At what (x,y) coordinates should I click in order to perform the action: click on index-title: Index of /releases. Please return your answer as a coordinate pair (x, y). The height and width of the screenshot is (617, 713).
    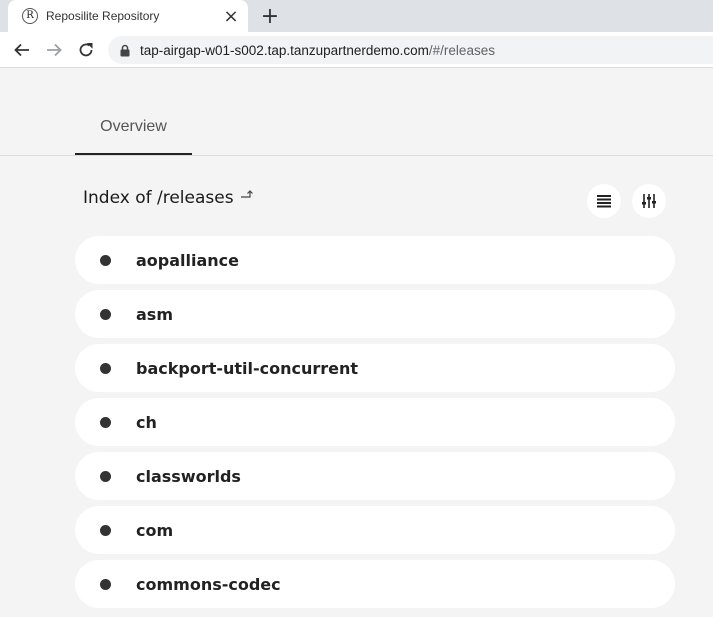
    Looking at the image, I should click on (168, 198).